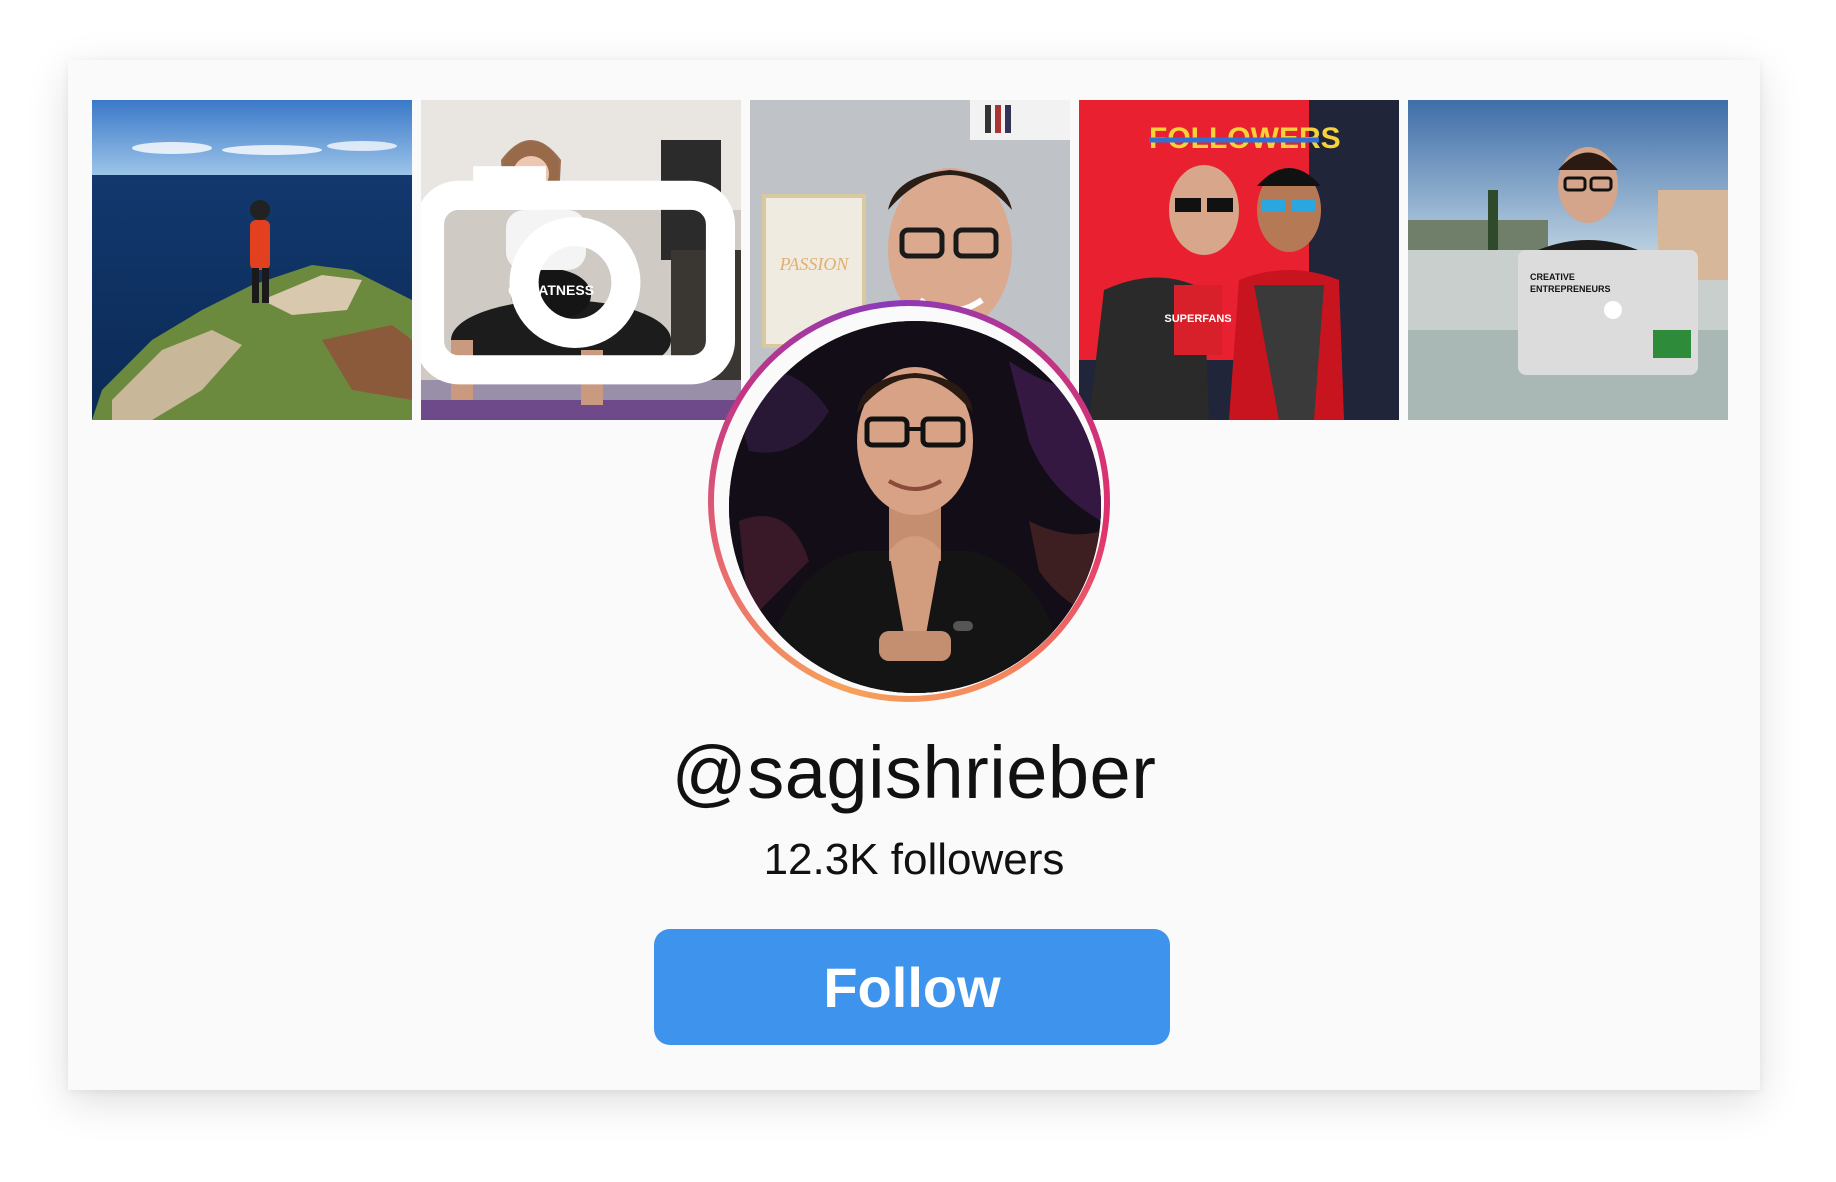  What do you see at coordinates (1570, 289) in the screenshot?
I see `svg-text: ENTREPRENEURS` at bounding box center [1570, 289].